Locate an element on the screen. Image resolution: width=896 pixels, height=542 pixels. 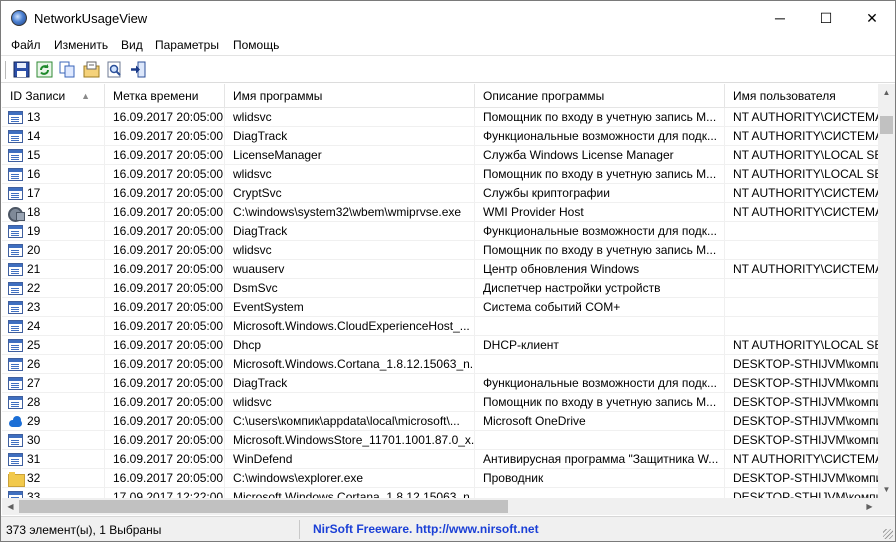
copy-icon is located at coordinates (67, 69).